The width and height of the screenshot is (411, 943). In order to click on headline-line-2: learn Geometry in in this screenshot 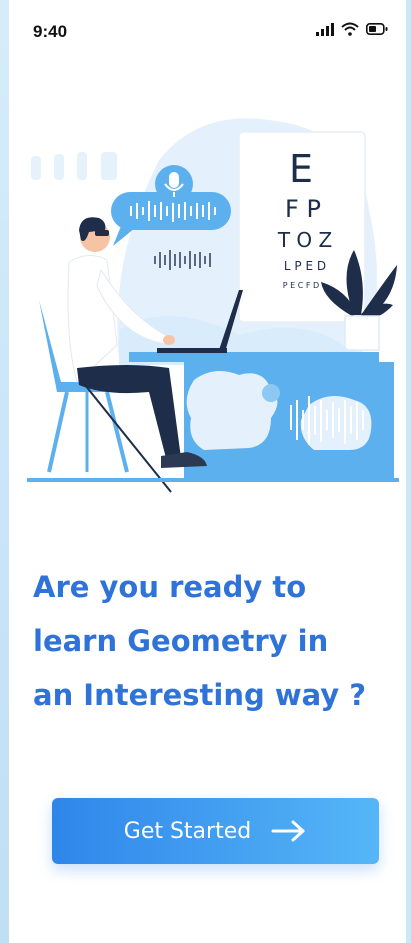, I will do `click(181, 641)`.